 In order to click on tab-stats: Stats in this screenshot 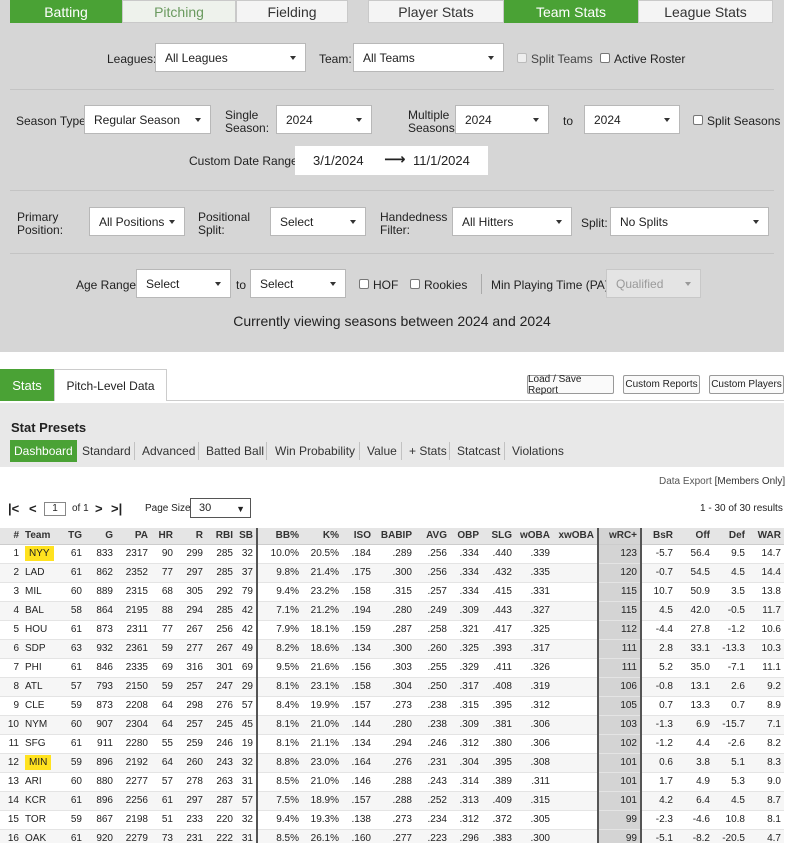, I will do `click(27, 385)`.